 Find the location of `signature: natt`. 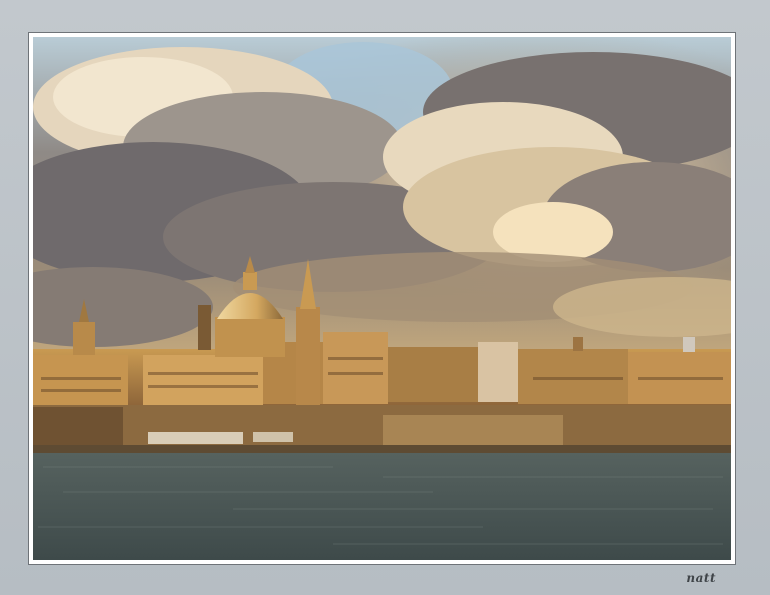

signature: natt is located at coordinates (701, 578).